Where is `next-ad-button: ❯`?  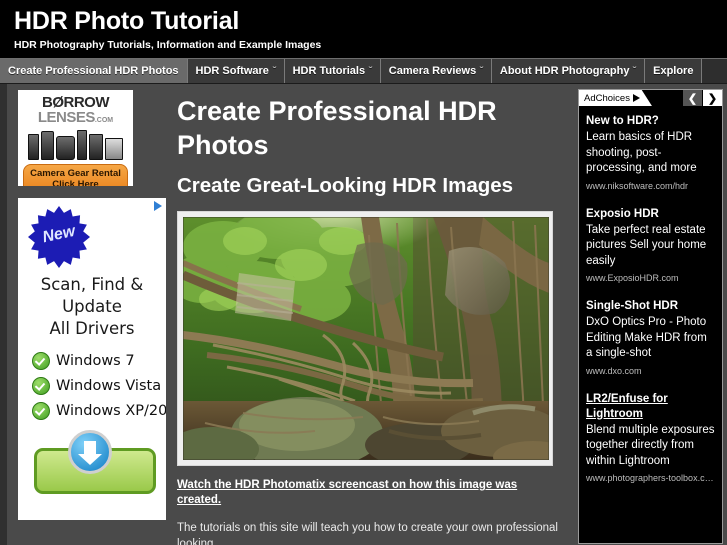
next-ad-button: ❯ is located at coordinates (712, 98).